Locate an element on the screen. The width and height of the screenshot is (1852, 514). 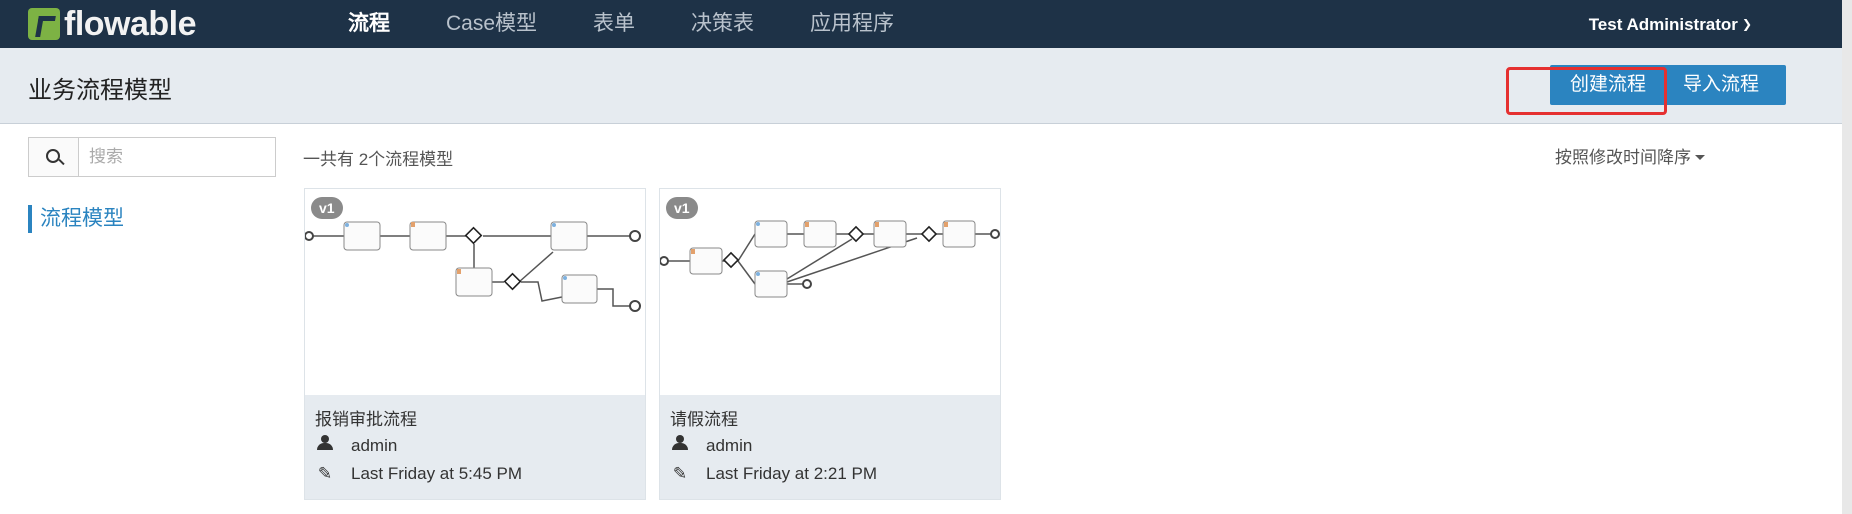
model-info: 报销审批流程 admin ✎ Last Friday at 5:45 PM is located at coordinates (475, 447).